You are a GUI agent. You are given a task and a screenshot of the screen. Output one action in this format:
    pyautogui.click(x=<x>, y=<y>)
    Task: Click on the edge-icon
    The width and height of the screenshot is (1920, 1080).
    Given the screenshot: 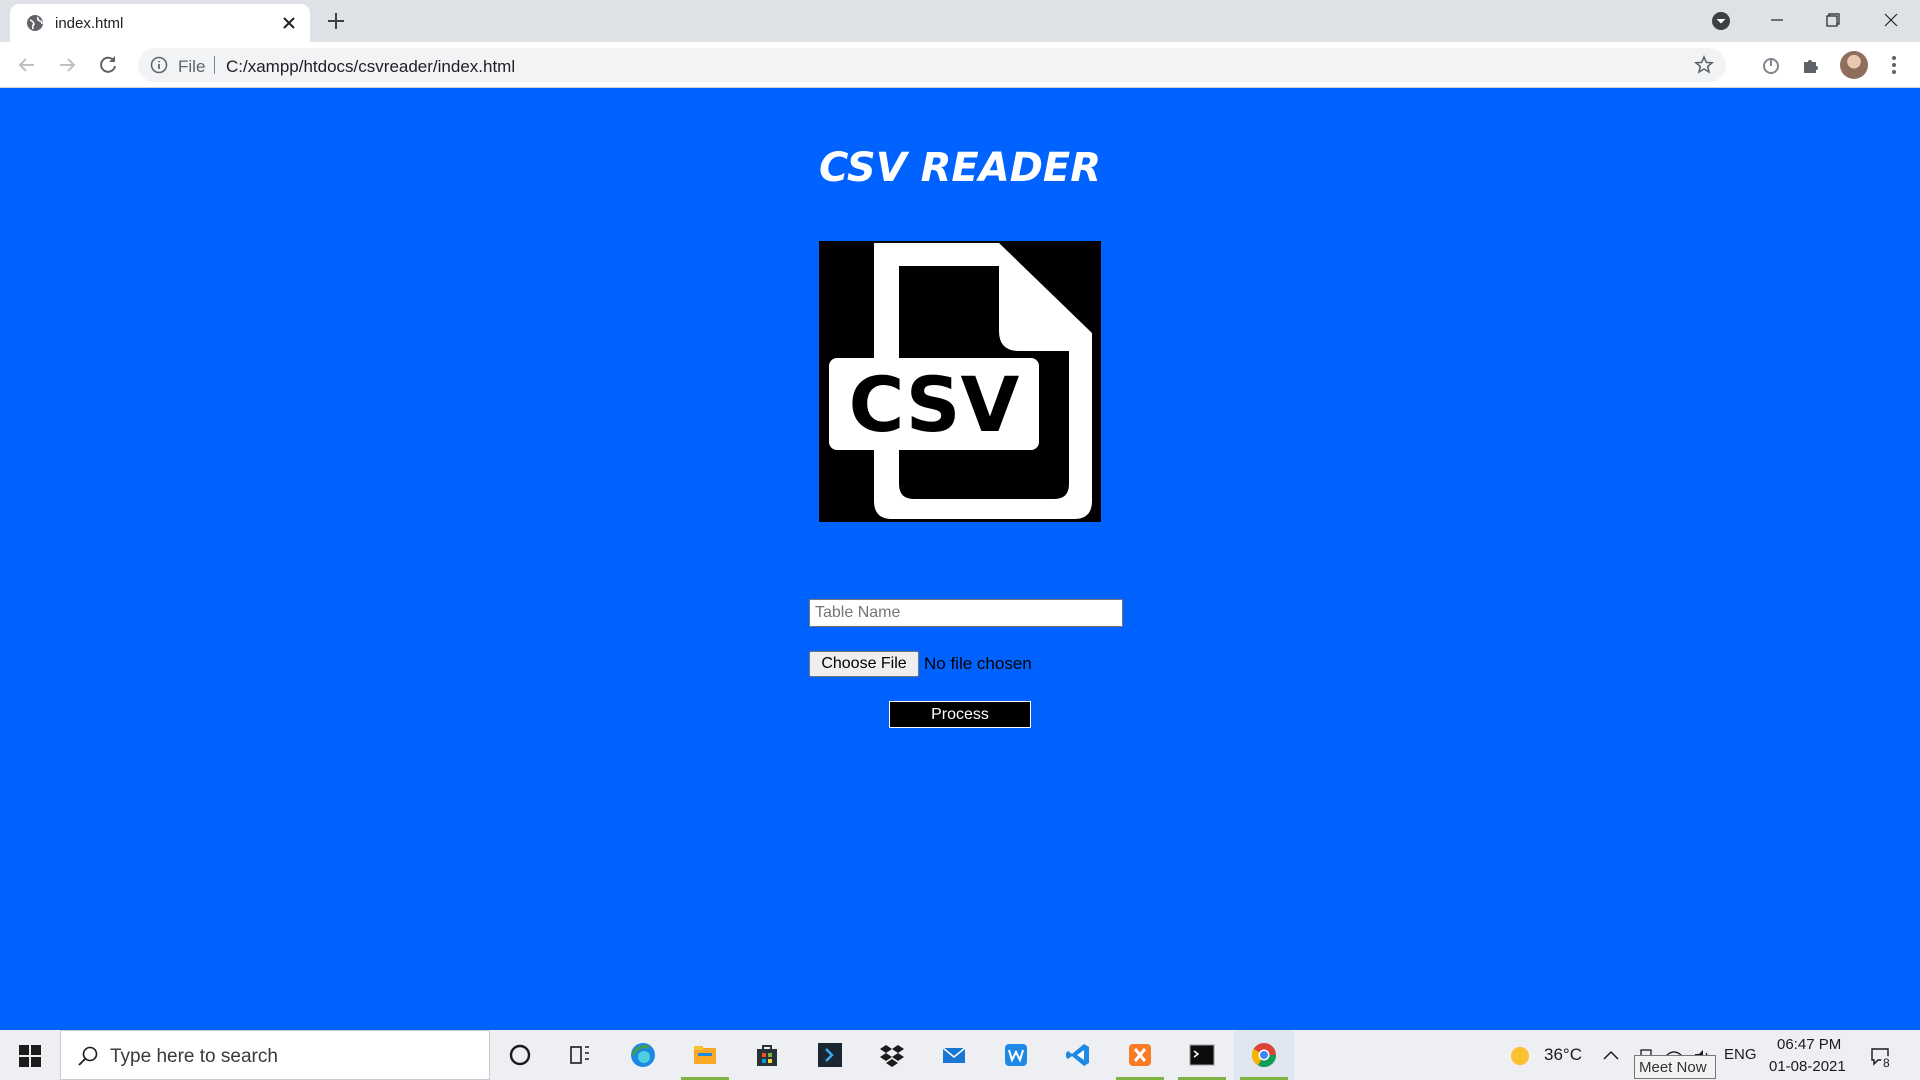 What is the action you would take?
    pyautogui.click(x=643, y=1055)
    